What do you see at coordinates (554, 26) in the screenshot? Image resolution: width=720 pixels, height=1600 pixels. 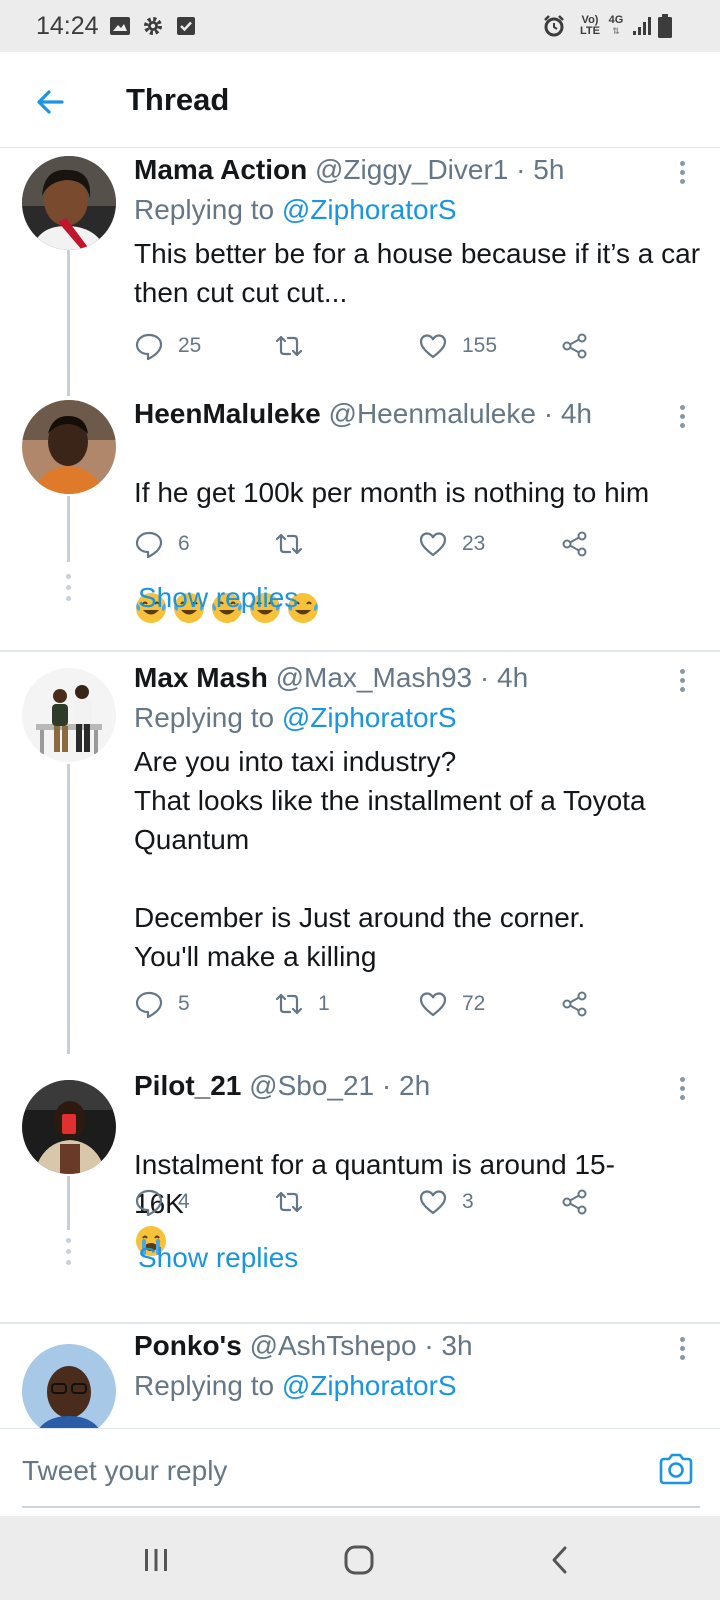 I see `alarm-icon` at bounding box center [554, 26].